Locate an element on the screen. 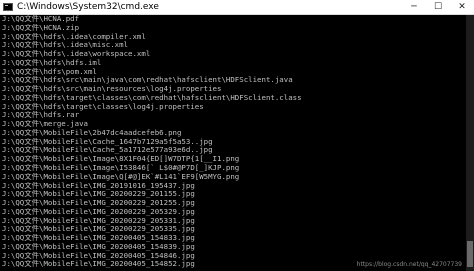  maximize-icon: ☐ is located at coordinates (438, 7).